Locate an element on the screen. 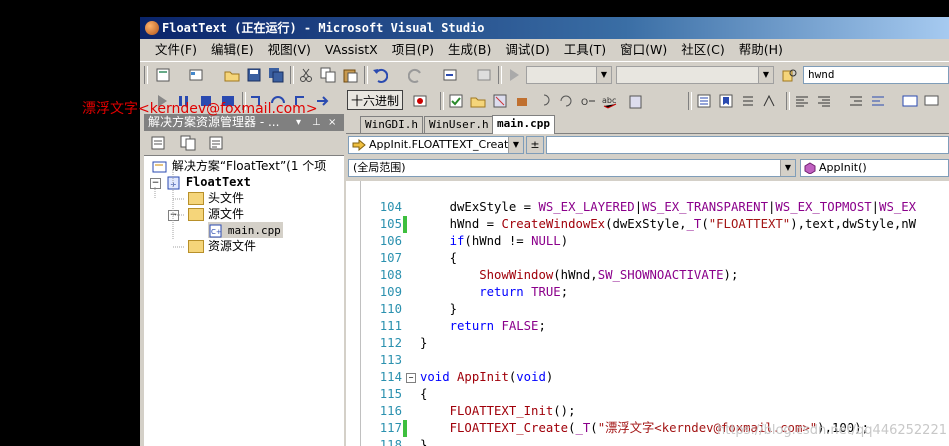 This screenshot has width=949, height=446. code-line: 113 is located at coordinates (647, 360).